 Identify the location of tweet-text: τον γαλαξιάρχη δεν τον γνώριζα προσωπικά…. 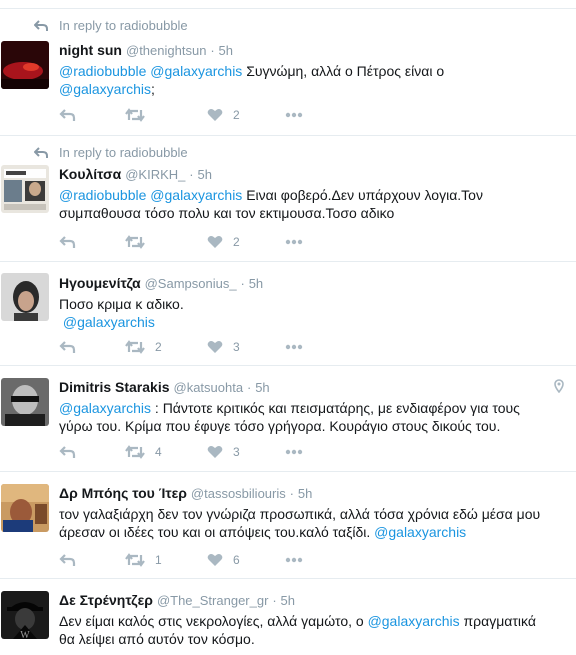
(314, 523).